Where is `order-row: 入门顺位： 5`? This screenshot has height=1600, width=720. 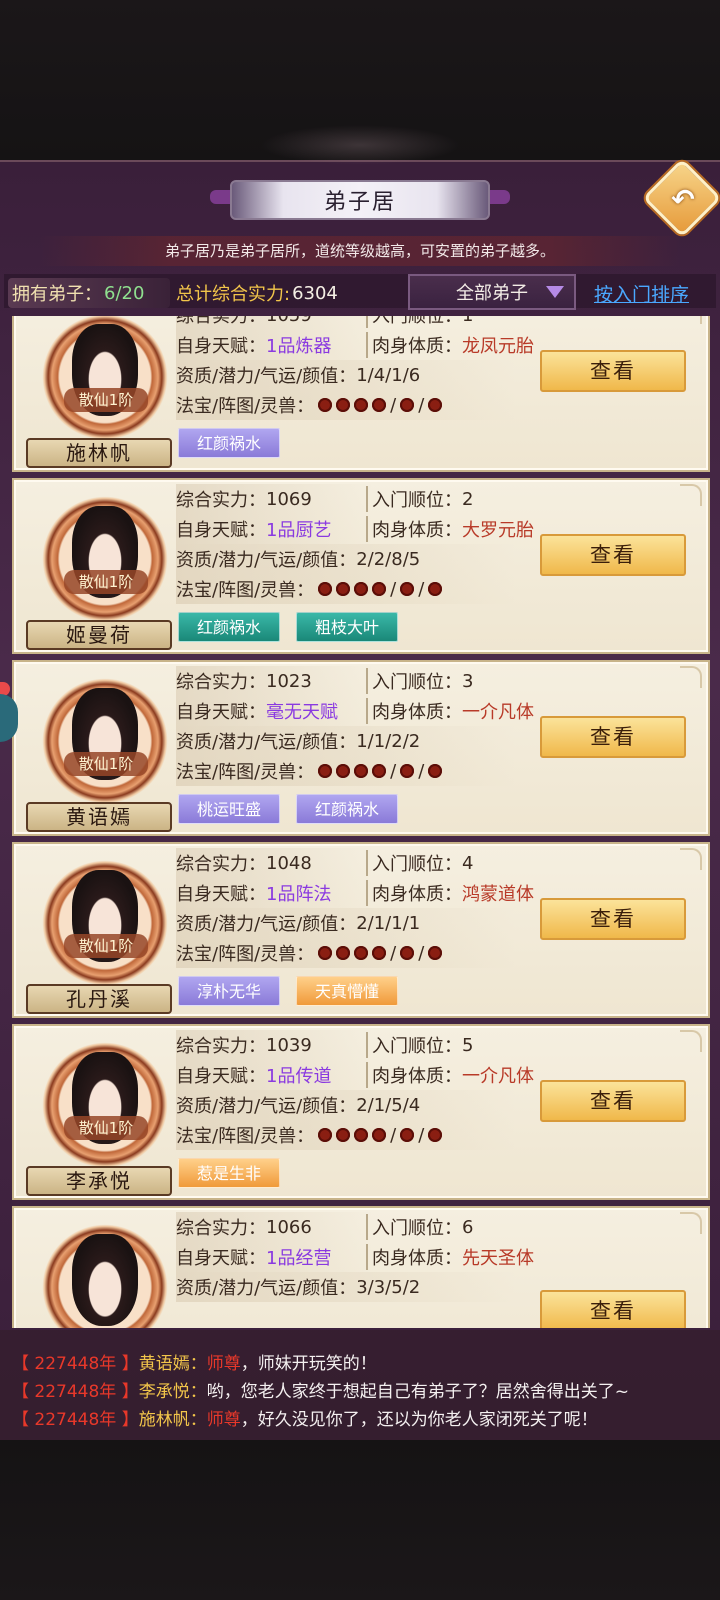
order-row: 入门顺位： 5 is located at coordinates (422, 1045).